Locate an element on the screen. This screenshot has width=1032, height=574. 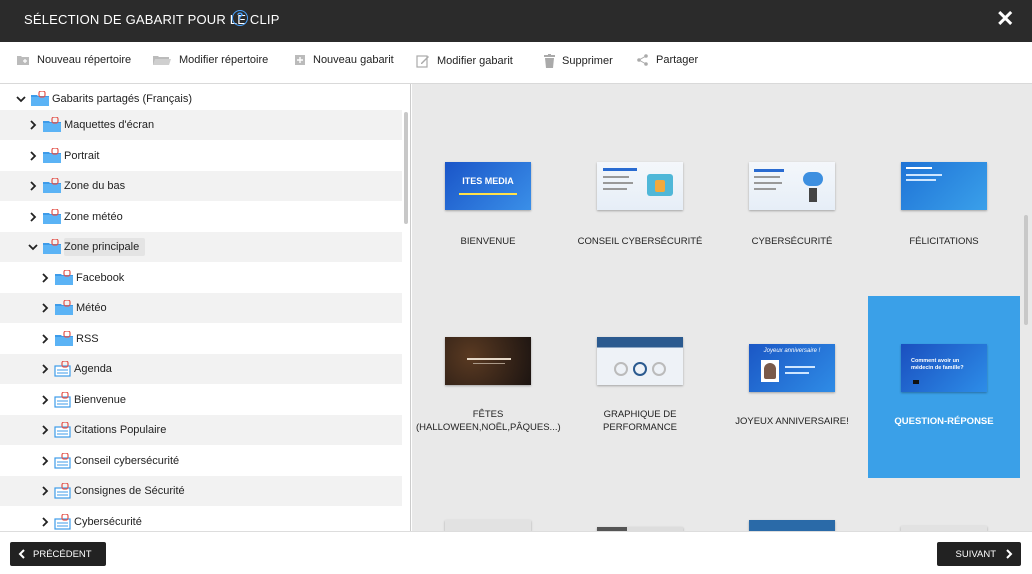
tree-item: Maquettes d'écran is located at coordinates (201, 125).